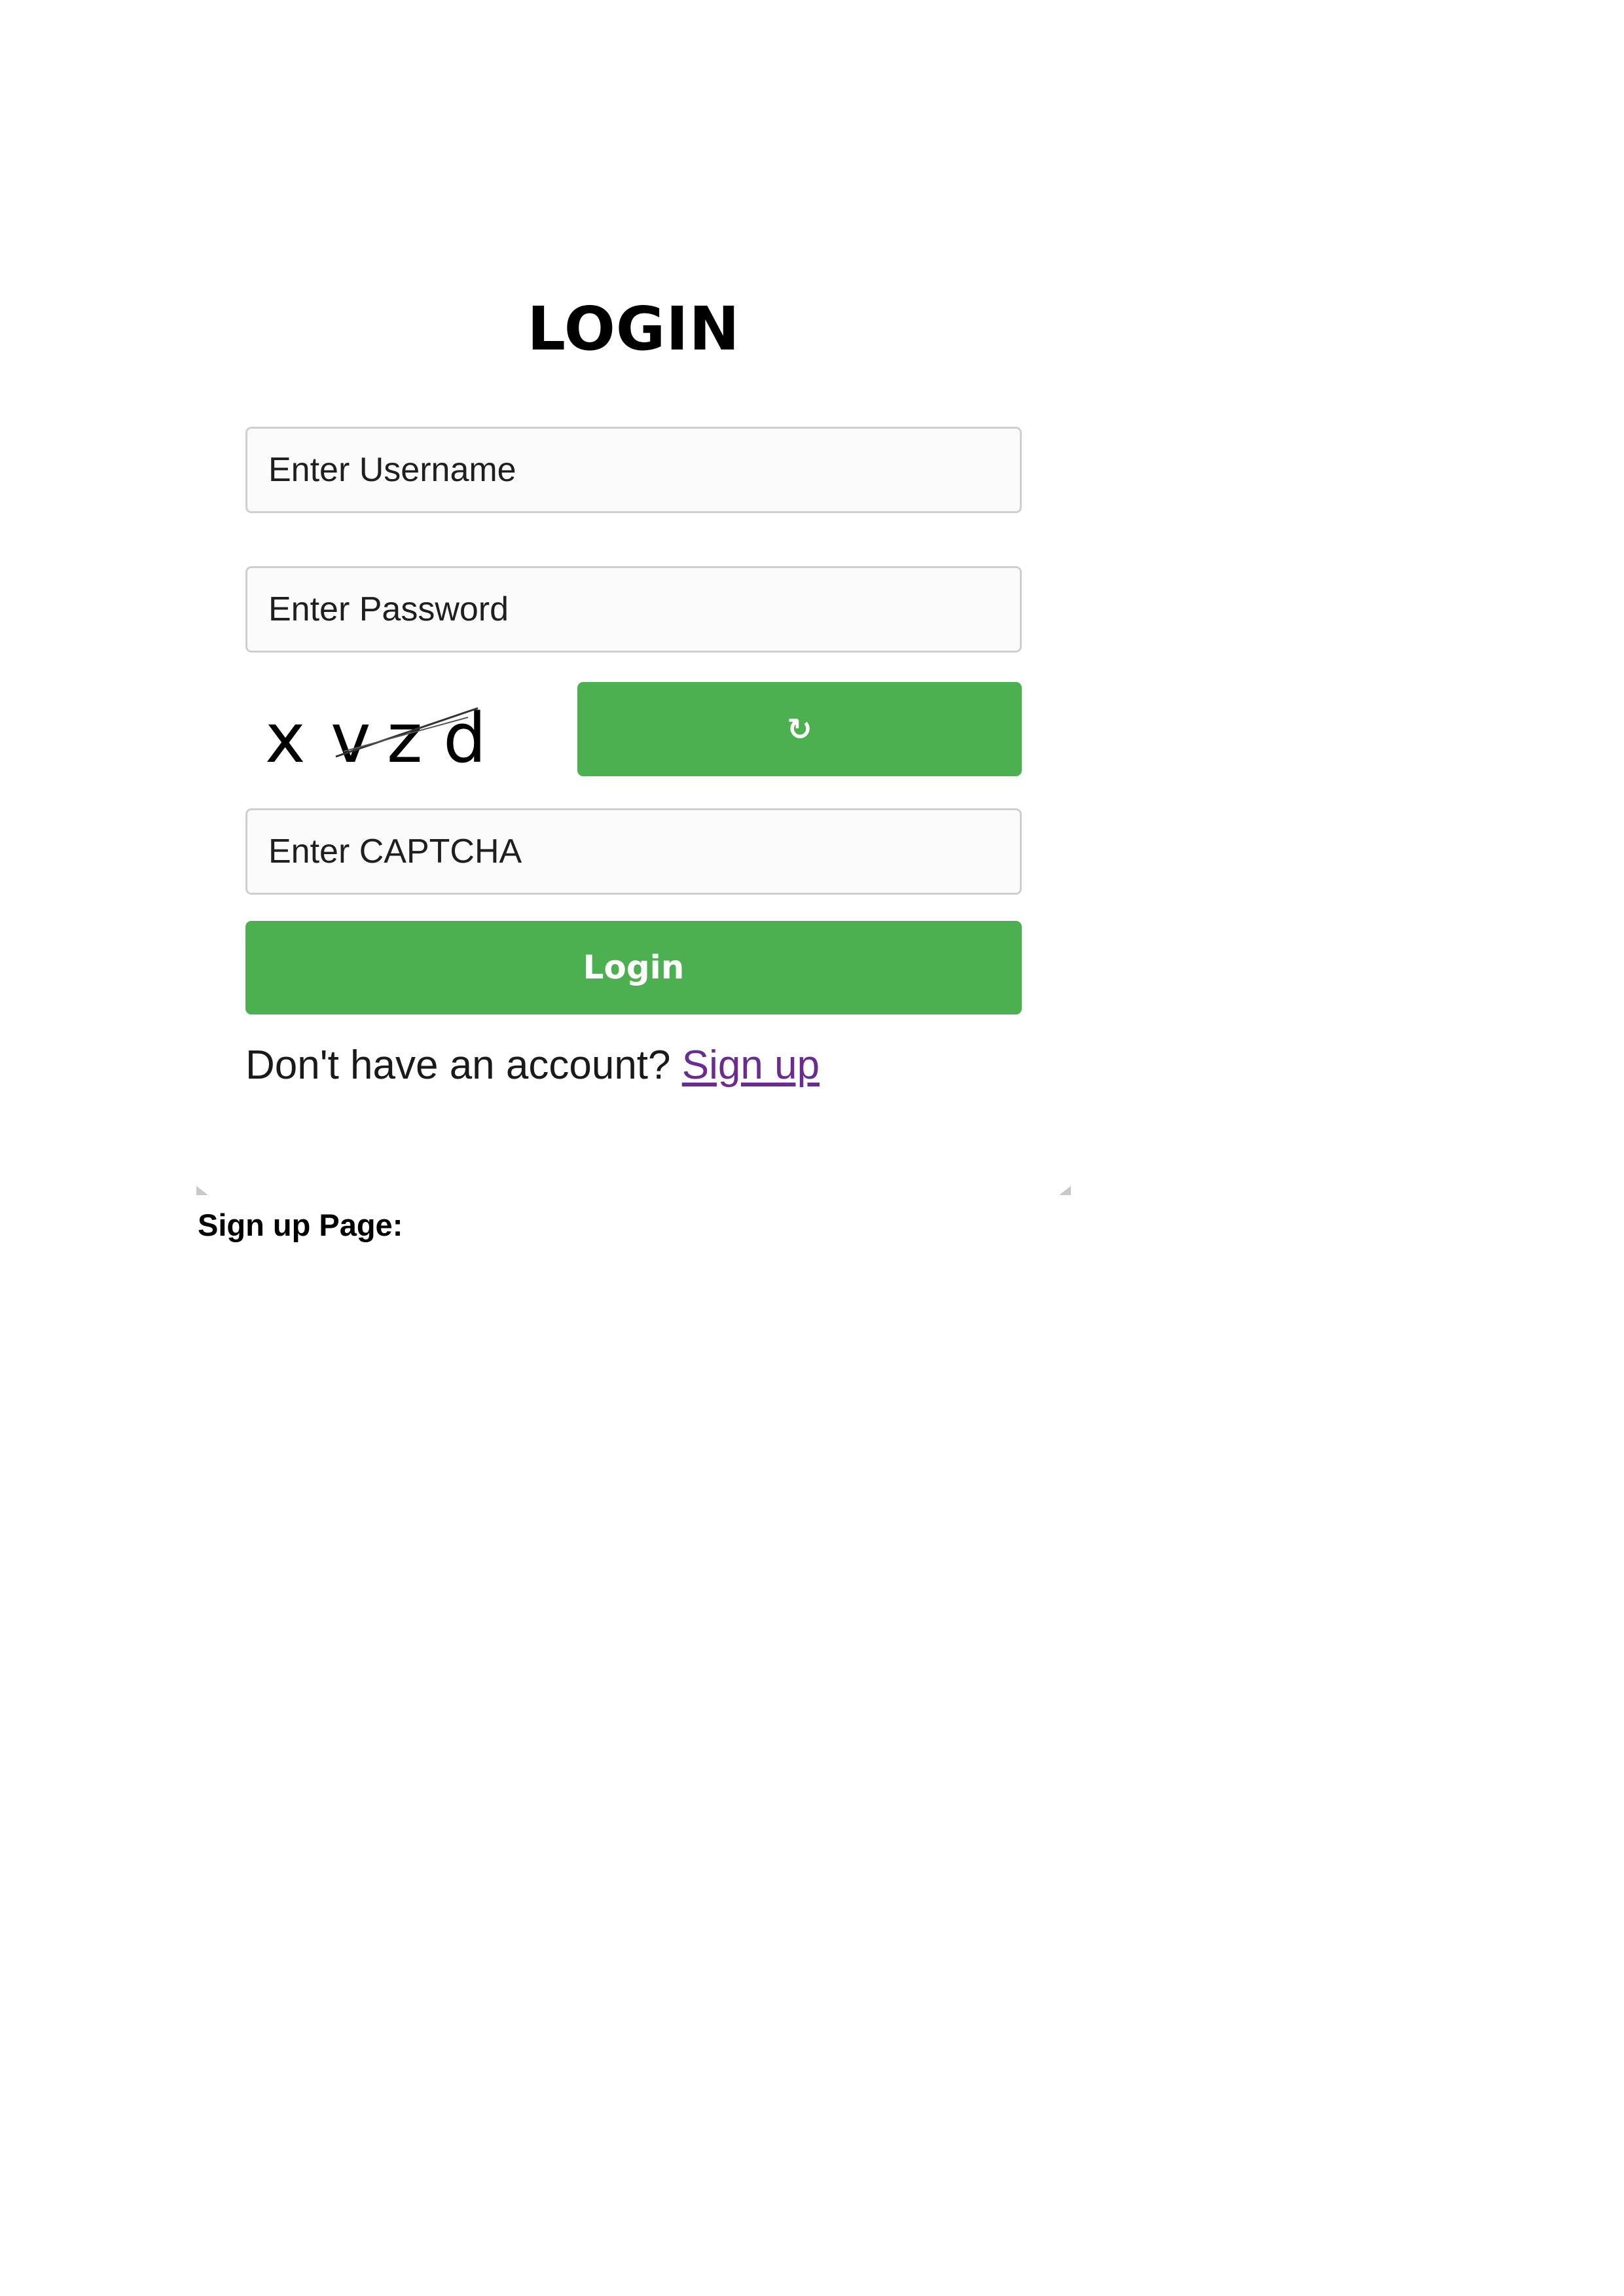 This screenshot has width=1624, height=2296. Describe the element at coordinates (633, 470) in the screenshot. I see `username-input: Enter Username` at that location.